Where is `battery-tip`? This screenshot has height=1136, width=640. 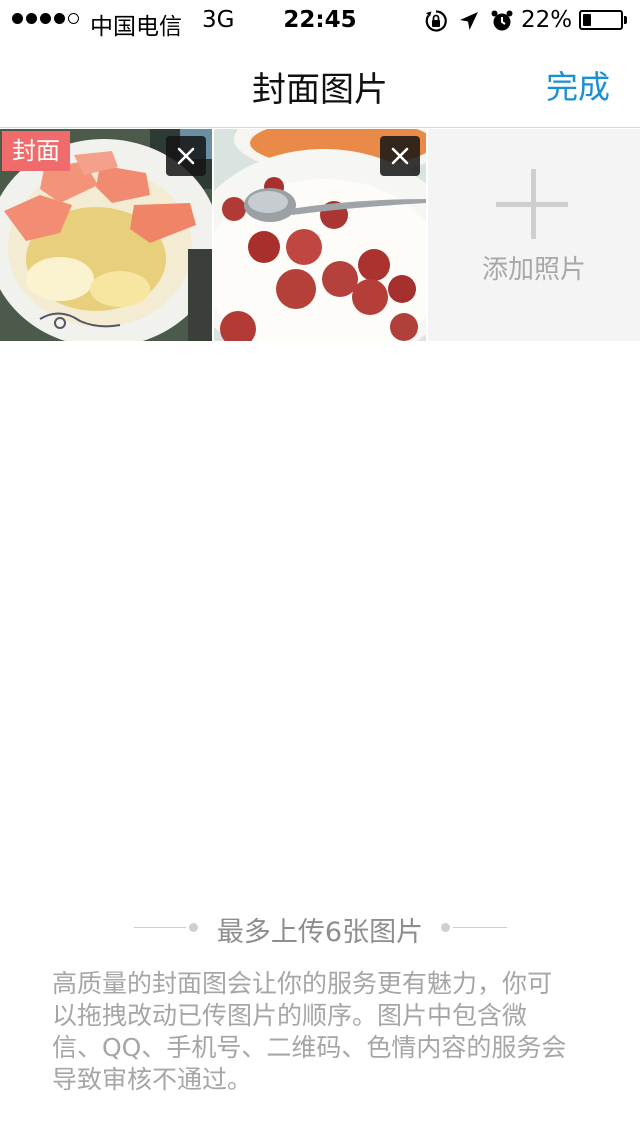 battery-tip is located at coordinates (625, 20).